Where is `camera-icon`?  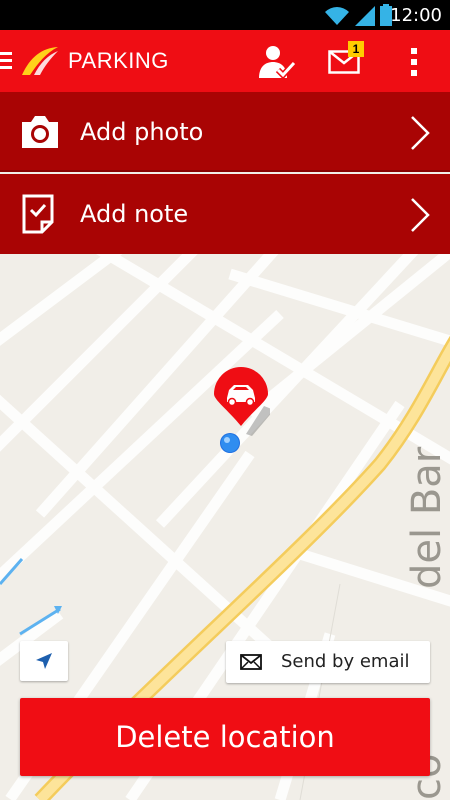 camera-icon is located at coordinates (40, 132).